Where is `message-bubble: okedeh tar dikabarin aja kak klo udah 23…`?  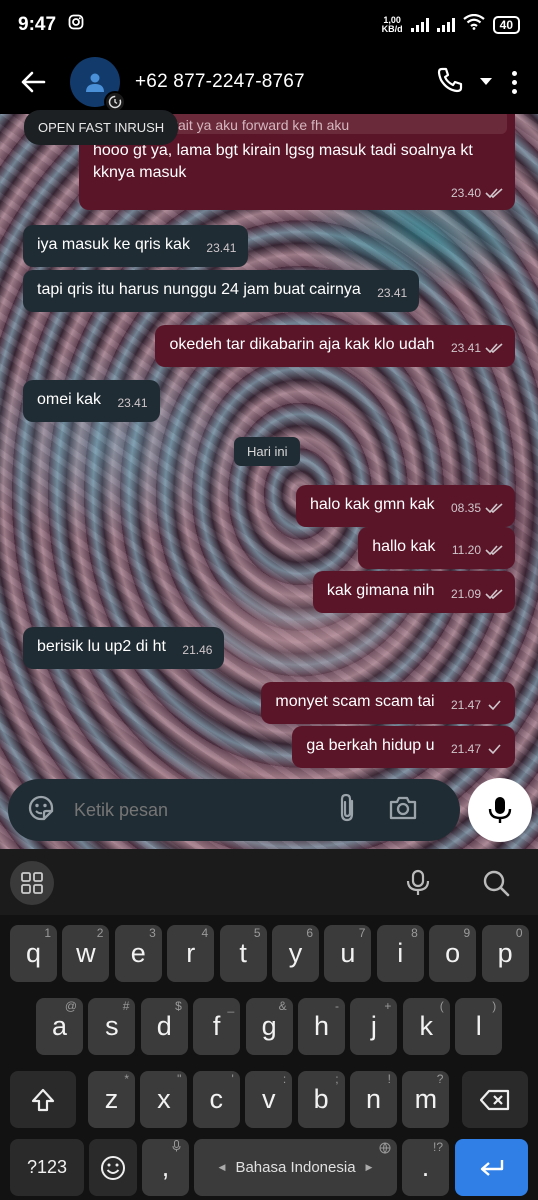 message-bubble: okedeh tar dikabarin aja kak klo udah 23… is located at coordinates (335, 346).